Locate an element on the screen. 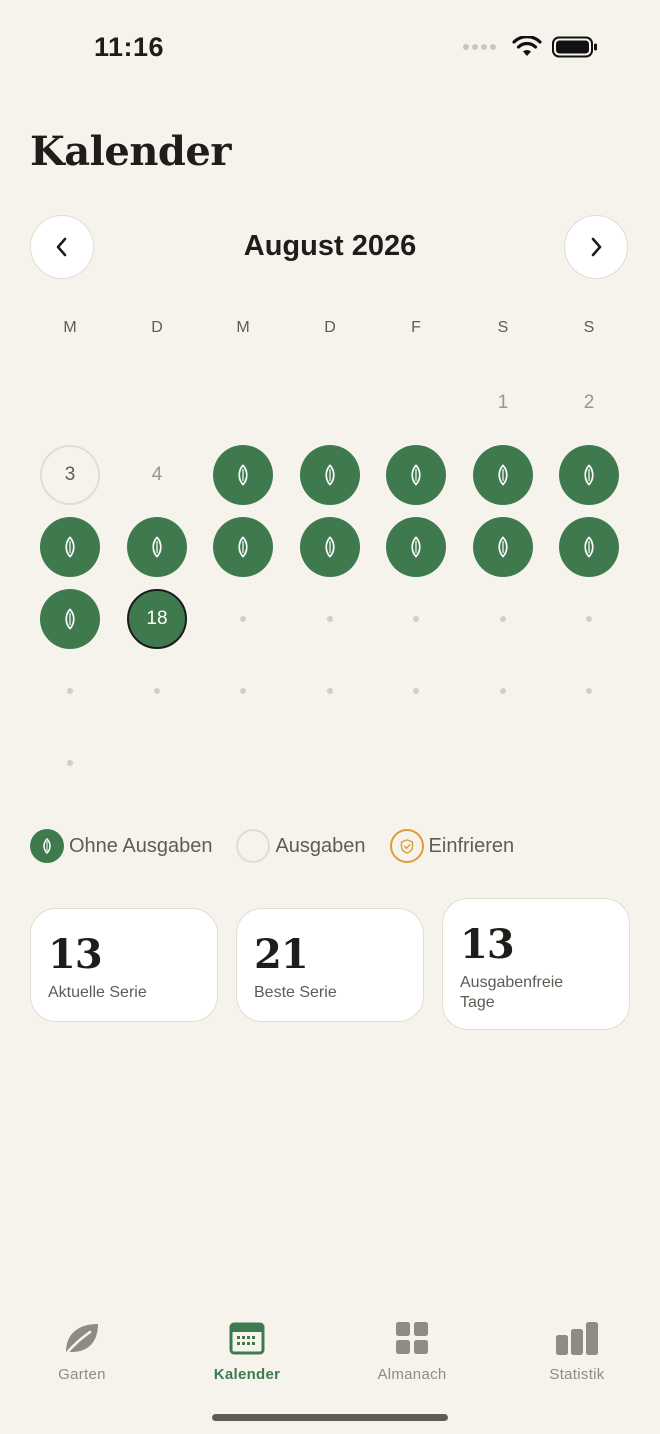 Image resolution: width=660 pixels, height=1434 pixels. chevron-left-icon is located at coordinates (61, 247).